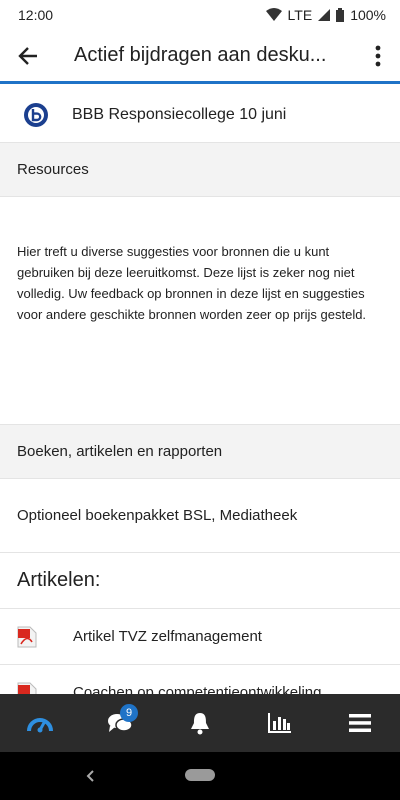 This screenshot has width=400, height=800. Describe the element at coordinates (200, 452) in the screenshot. I see `section-books: Boeken, artikelen en rapporten` at that location.